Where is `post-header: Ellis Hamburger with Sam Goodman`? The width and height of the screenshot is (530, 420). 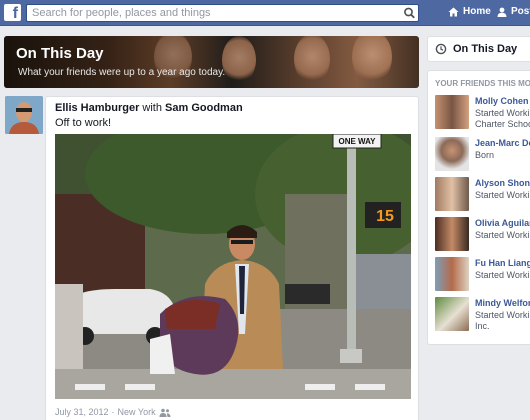 post-header: Ellis Hamburger with Sam Goodman is located at coordinates (149, 108).